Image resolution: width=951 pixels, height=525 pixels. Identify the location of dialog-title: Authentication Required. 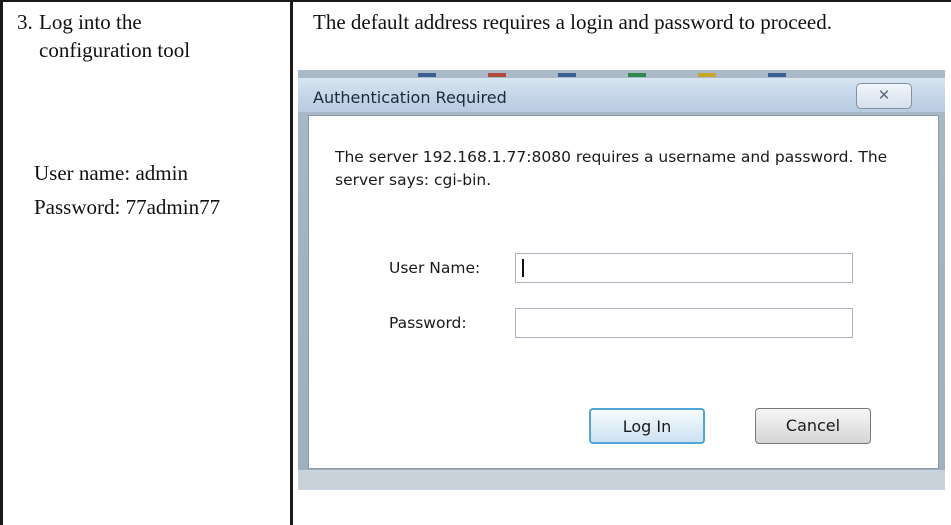
(410, 97).